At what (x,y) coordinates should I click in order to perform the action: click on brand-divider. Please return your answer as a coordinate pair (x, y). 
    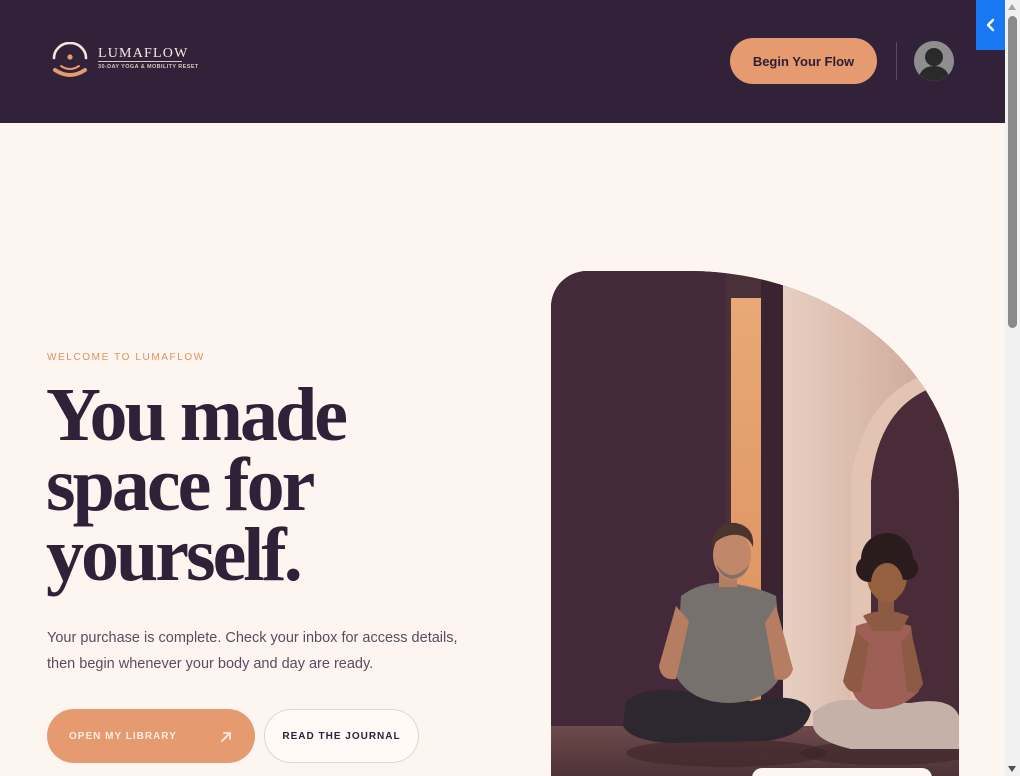
    Looking at the image, I should click on (140, 61).